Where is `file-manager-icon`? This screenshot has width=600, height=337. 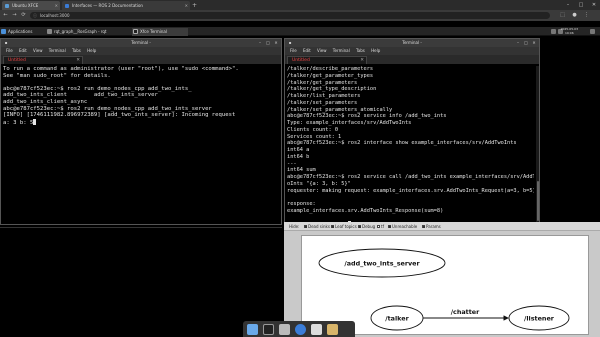
file-manager-icon is located at coordinates (284, 329).